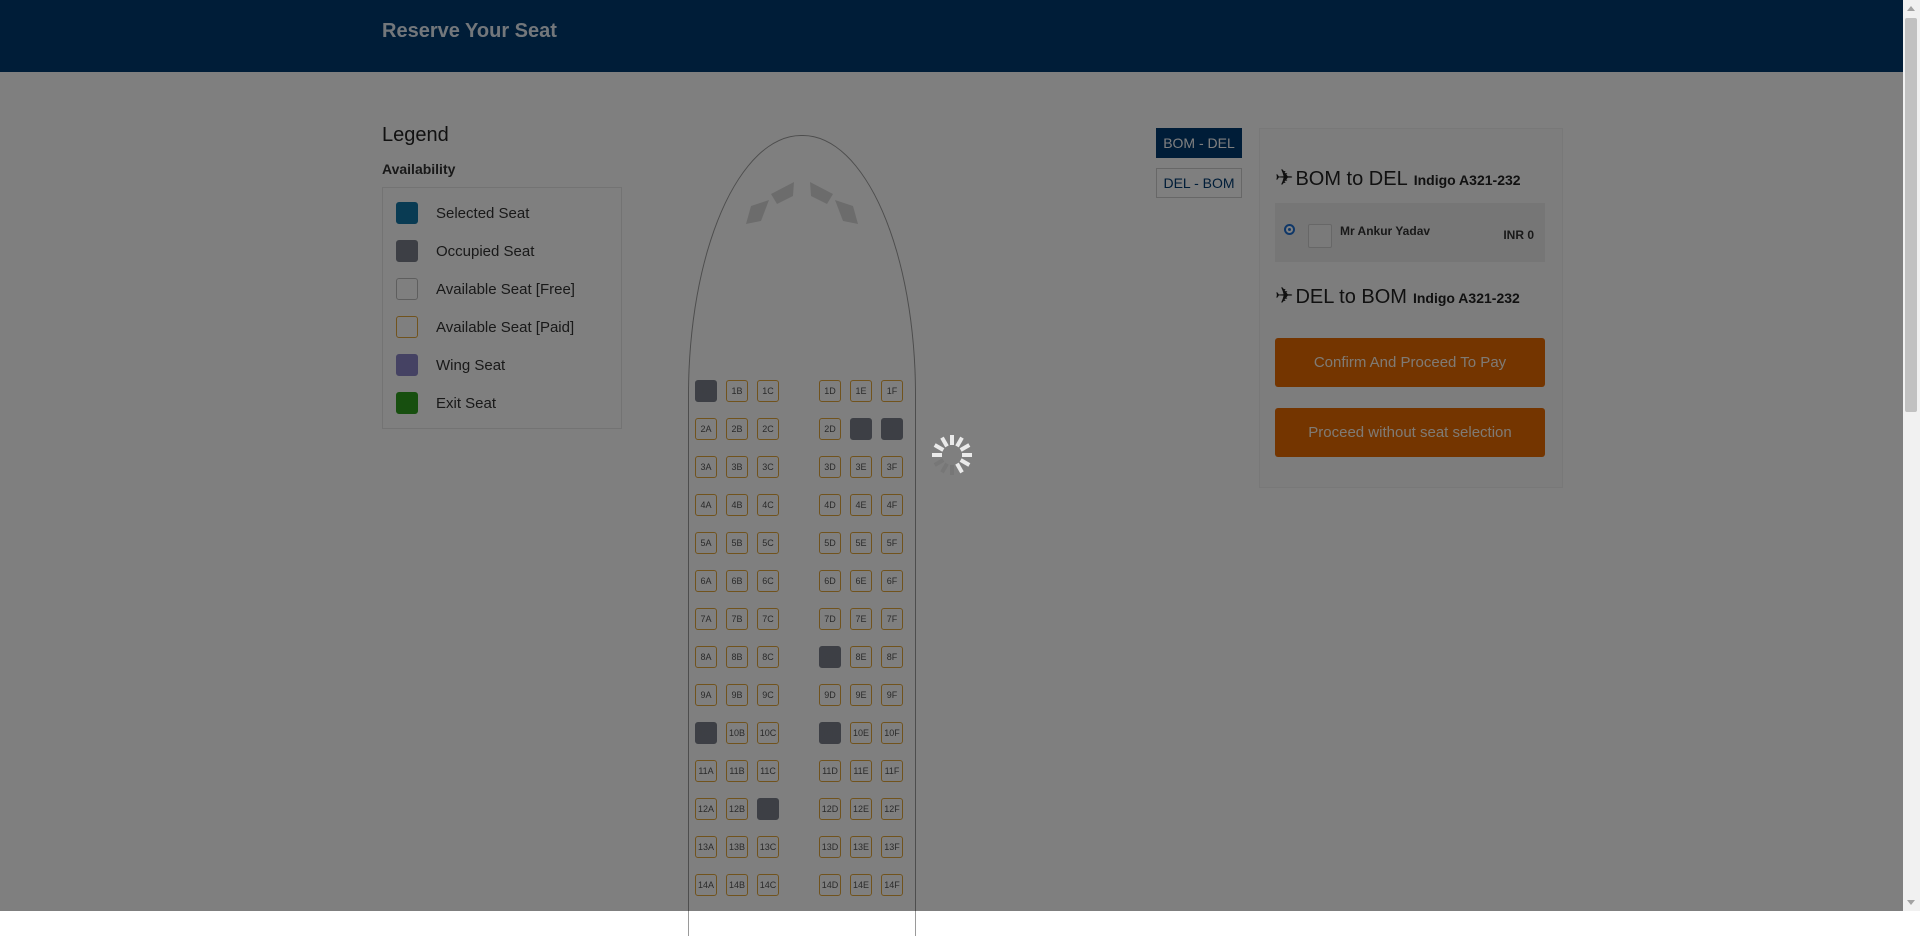 The image size is (1920, 936). What do you see at coordinates (1911, 902) in the screenshot?
I see `scroll-down-icon` at bounding box center [1911, 902].